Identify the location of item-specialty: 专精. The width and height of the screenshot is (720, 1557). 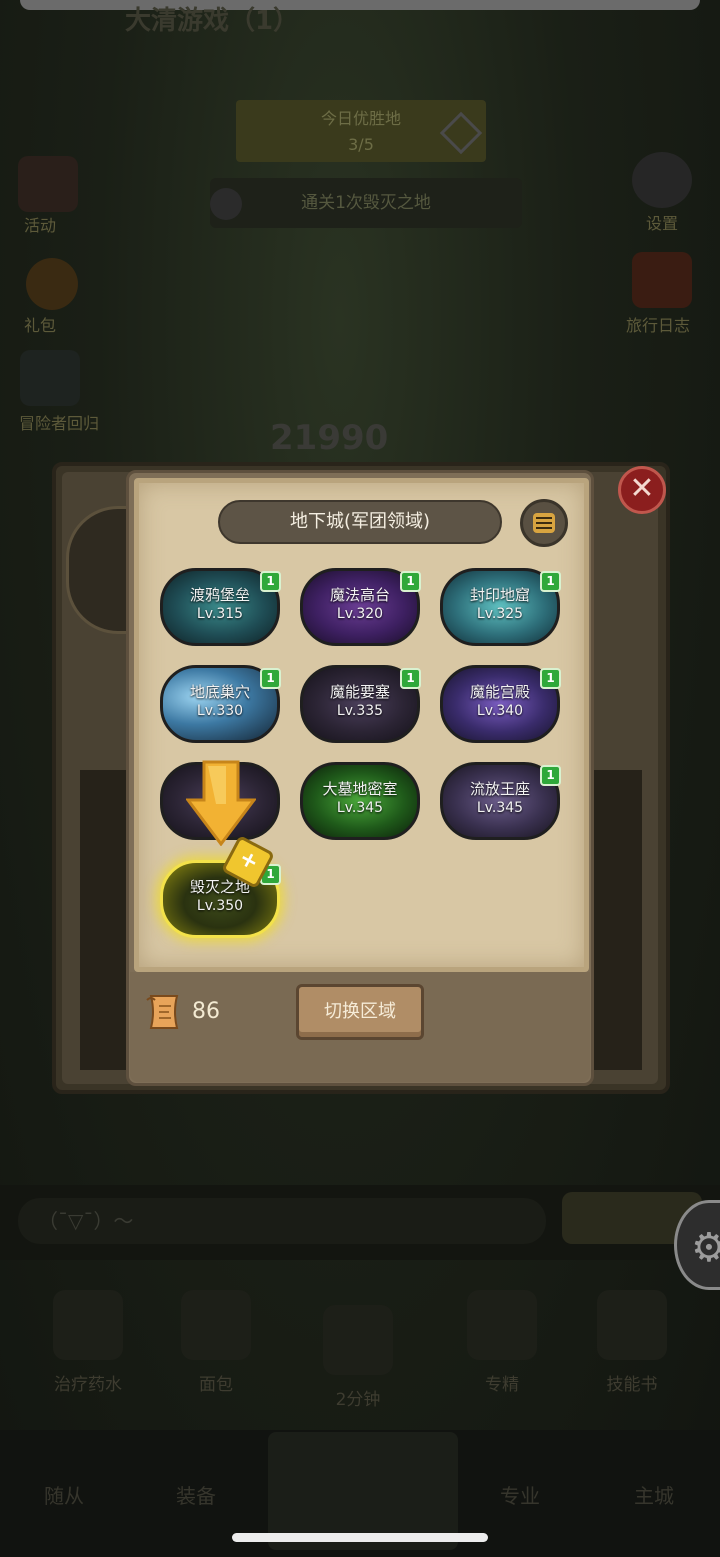
(502, 1342).